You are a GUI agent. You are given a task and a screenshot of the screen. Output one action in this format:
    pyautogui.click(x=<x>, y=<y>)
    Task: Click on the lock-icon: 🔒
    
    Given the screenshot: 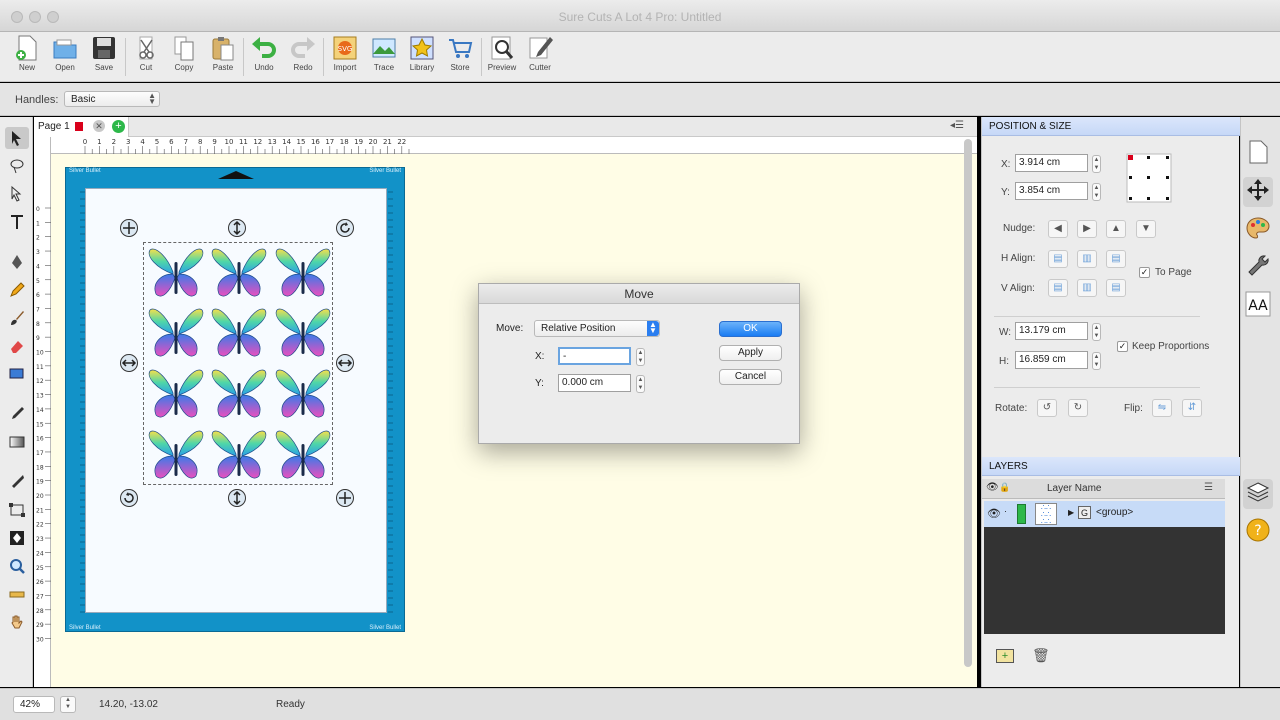 What is the action you would take?
    pyautogui.click(x=1004, y=487)
    